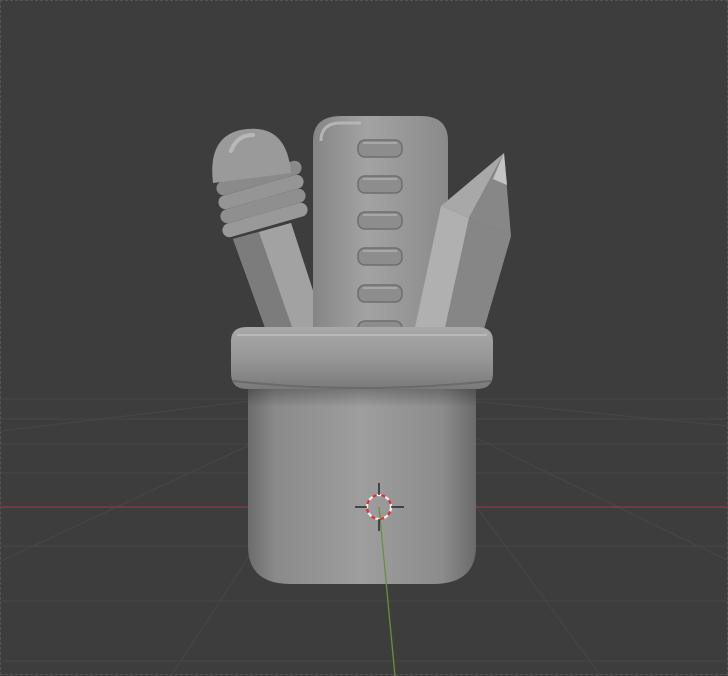  What do you see at coordinates (362, 455) in the screenshot?
I see `pen-holder-cup` at bounding box center [362, 455].